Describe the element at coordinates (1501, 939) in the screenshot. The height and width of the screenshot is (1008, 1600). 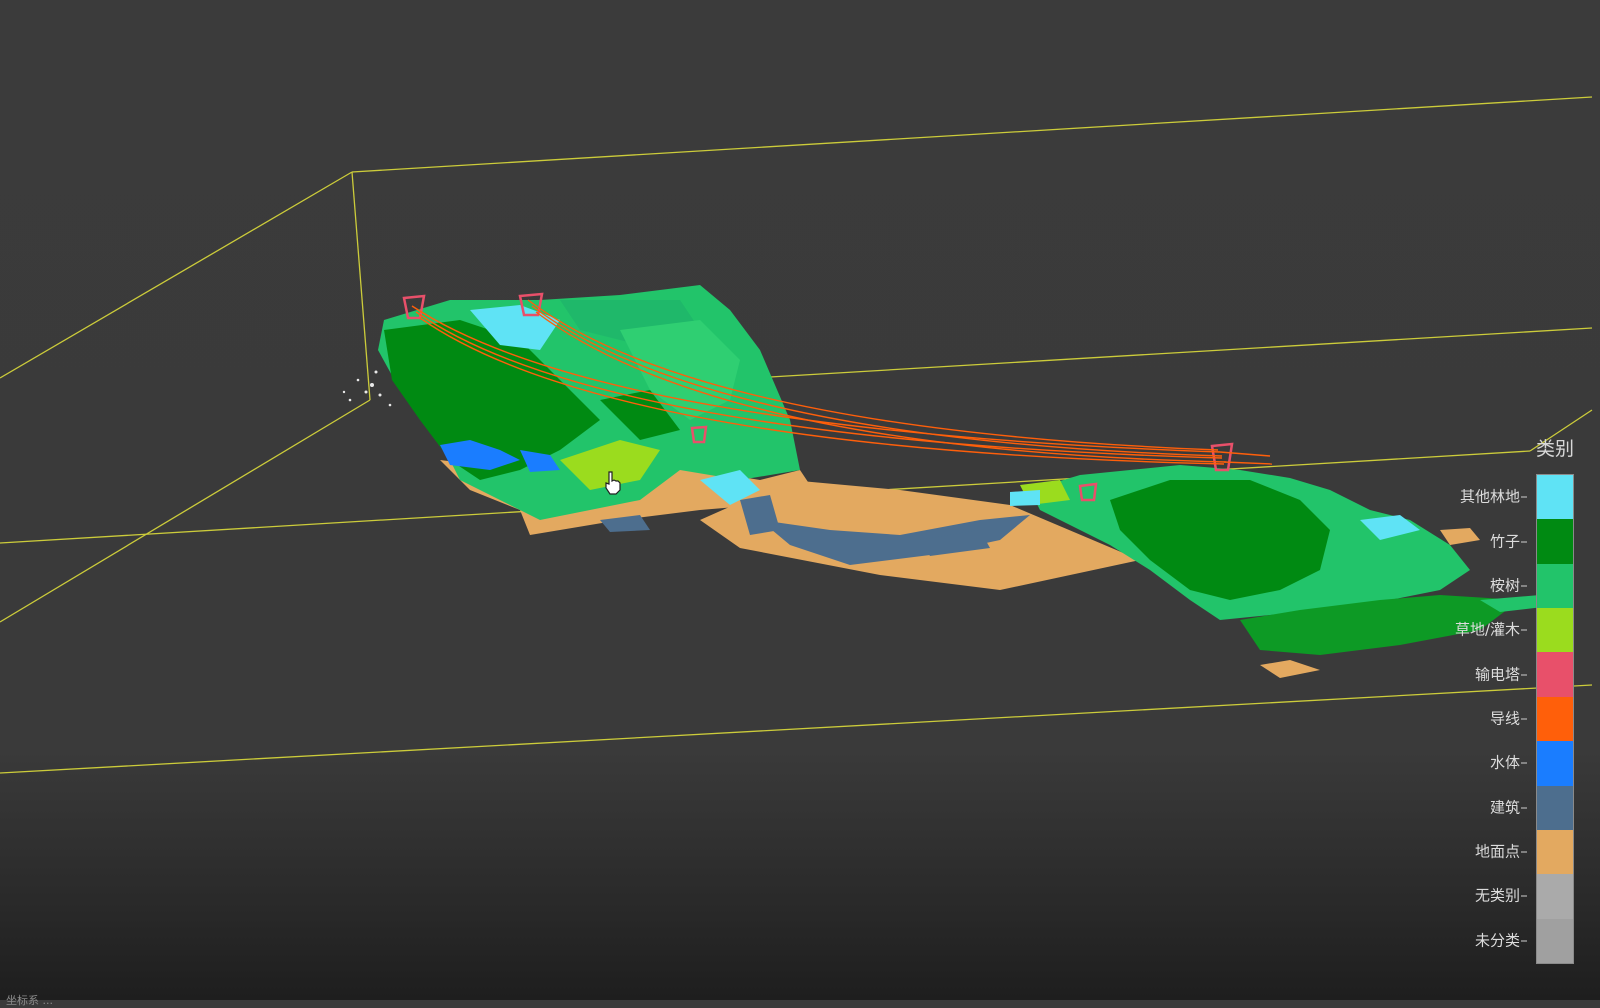
I see `legend-label: 未分类` at that location.